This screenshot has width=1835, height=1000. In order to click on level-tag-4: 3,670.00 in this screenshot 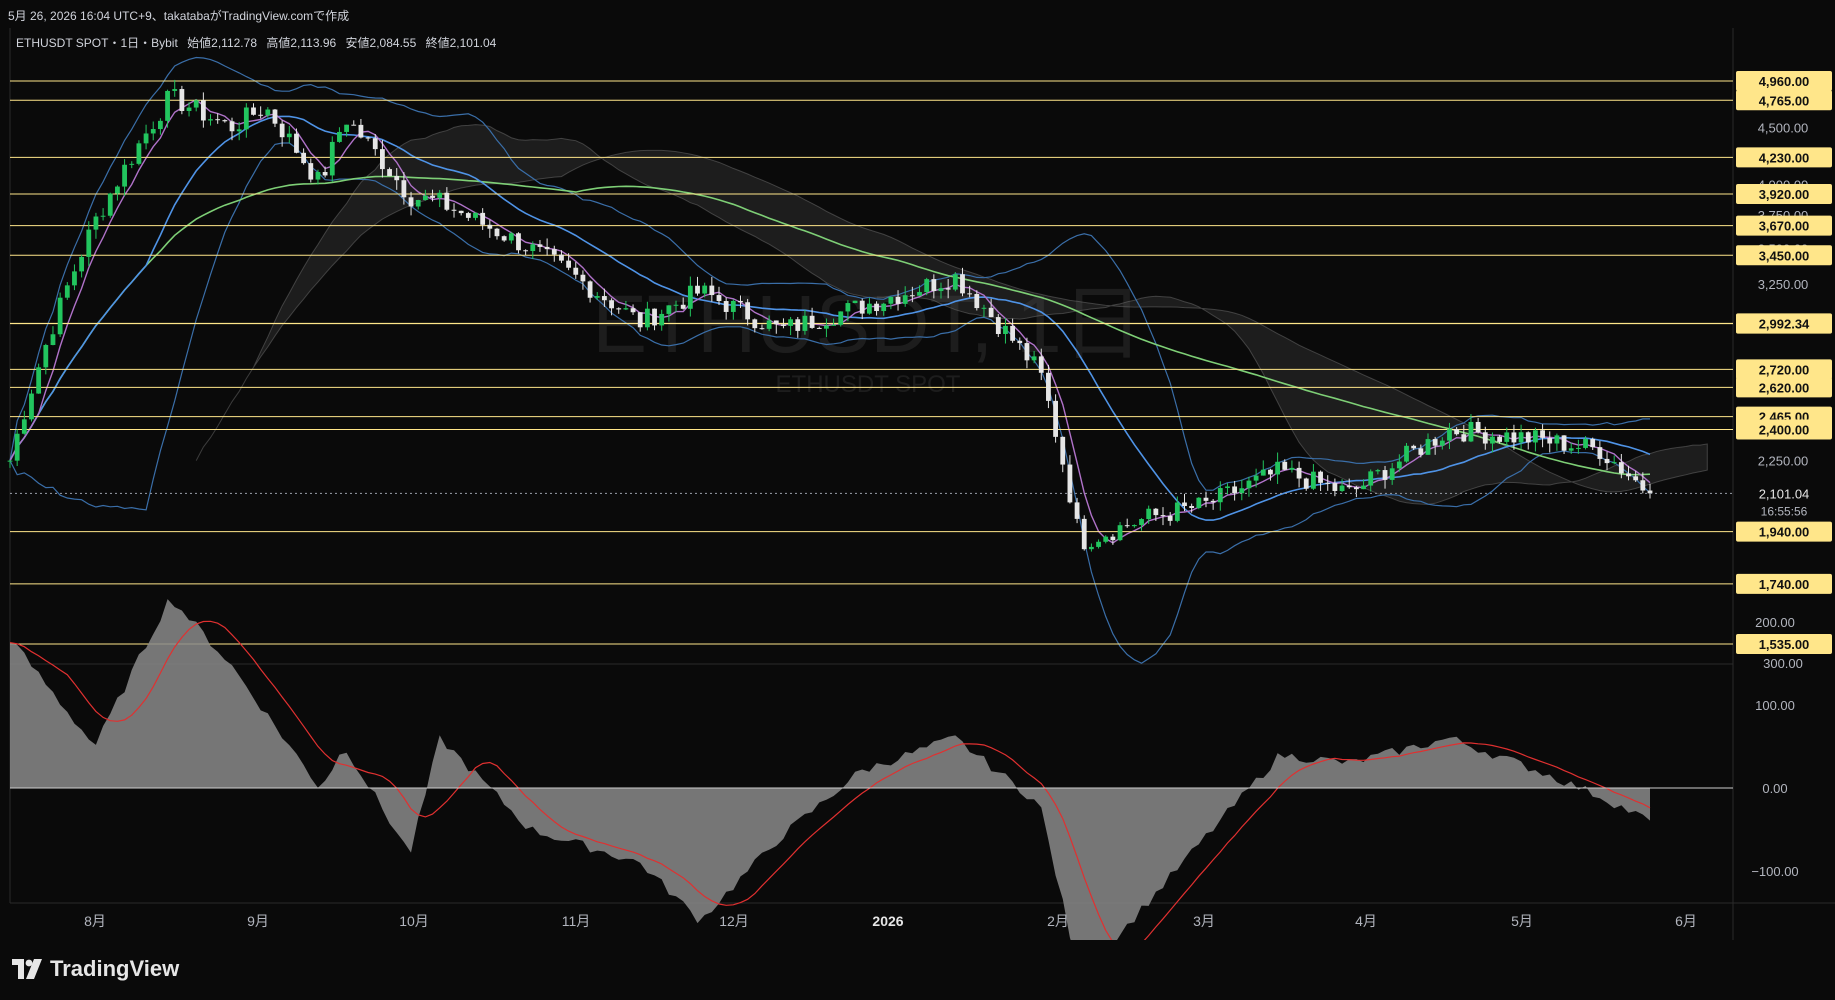, I will do `click(1784, 225)`.